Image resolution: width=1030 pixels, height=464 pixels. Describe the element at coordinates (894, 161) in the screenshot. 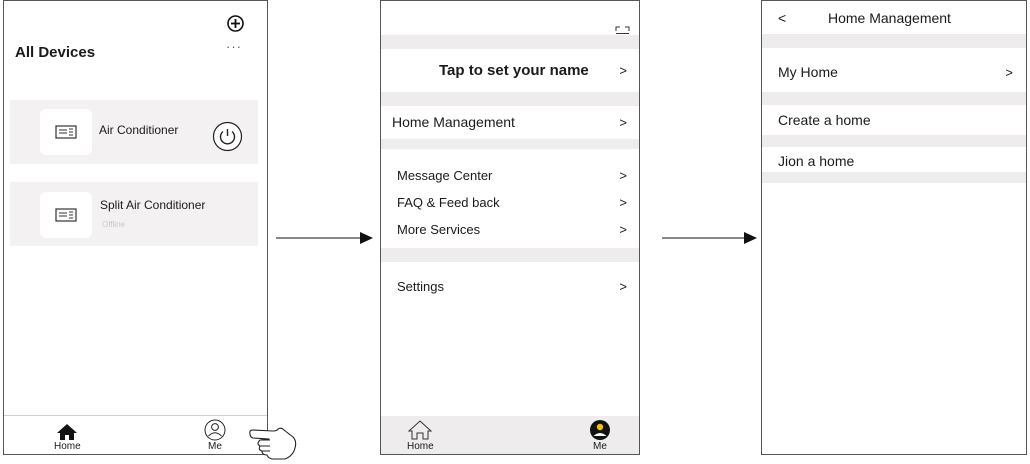

I see `join-home-row: Jion a home` at that location.